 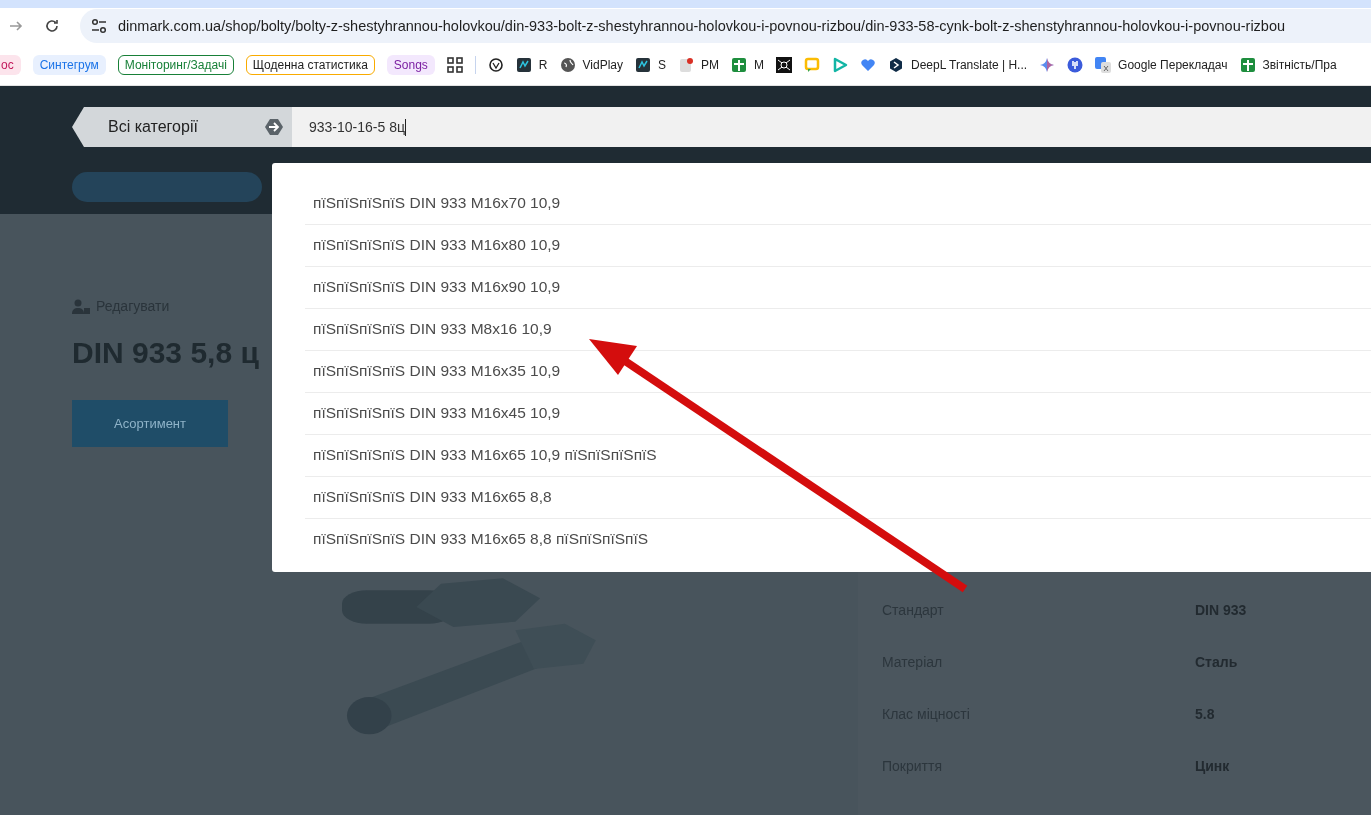 What do you see at coordinates (812, 64) in the screenshot?
I see `chat-icon` at bounding box center [812, 64].